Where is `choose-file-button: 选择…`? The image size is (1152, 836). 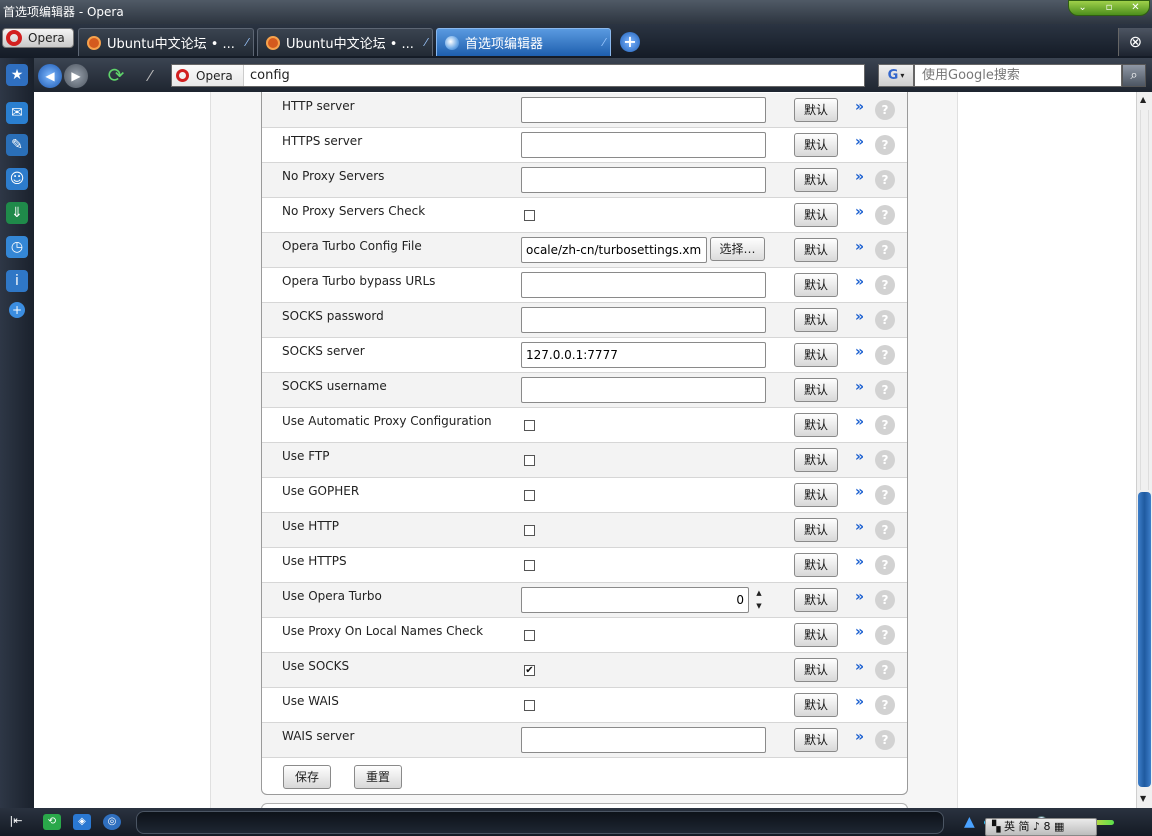
choose-file-button: 选择… is located at coordinates (737, 249).